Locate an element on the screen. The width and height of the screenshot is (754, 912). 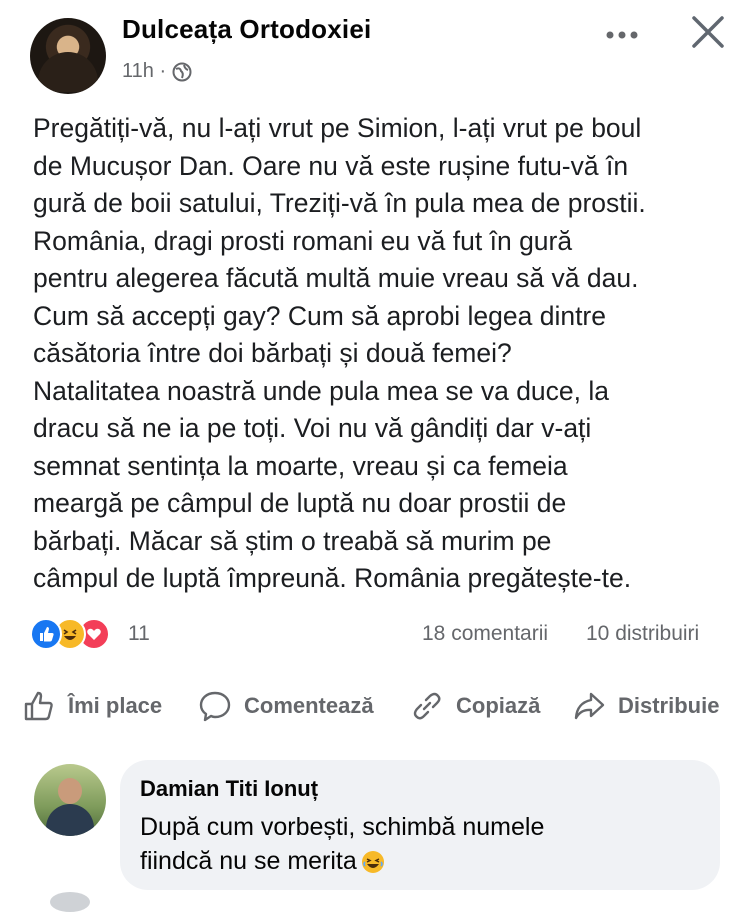
post-meta: 11h · is located at coordinates (157, 71).